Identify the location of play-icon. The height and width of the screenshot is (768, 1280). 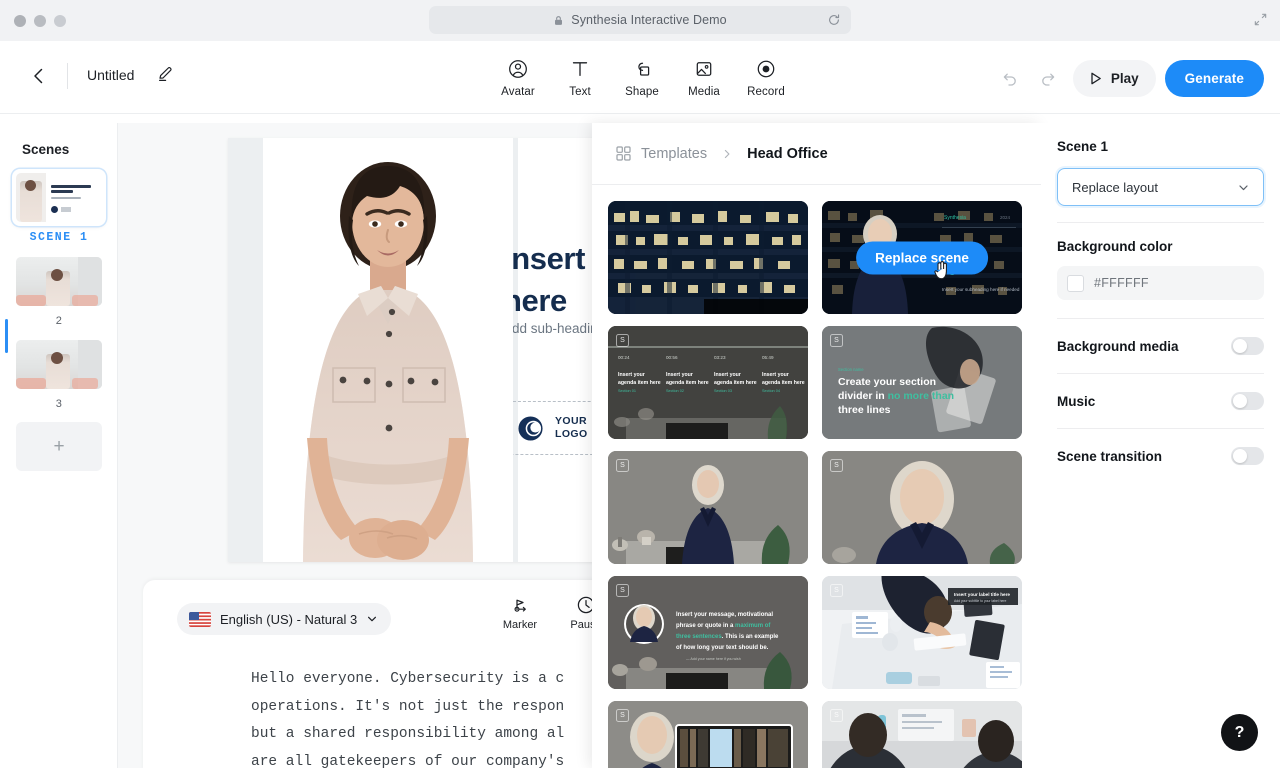
(1096, 78).